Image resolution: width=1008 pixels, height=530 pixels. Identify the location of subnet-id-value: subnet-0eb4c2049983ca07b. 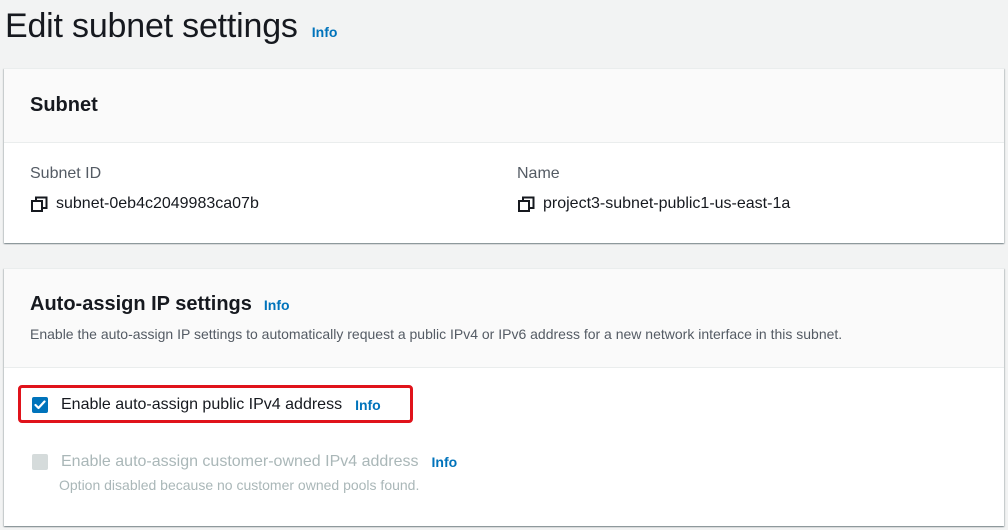
(157, 203).